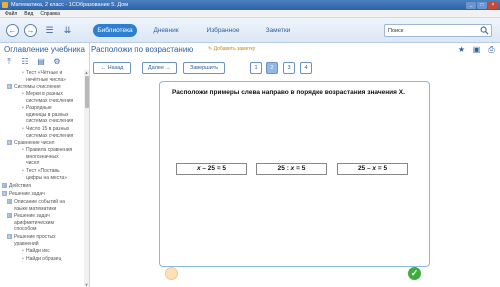 The height and width of the screenshot is (287, 500). I want to click on maximize-button: □, so click(482, 5).